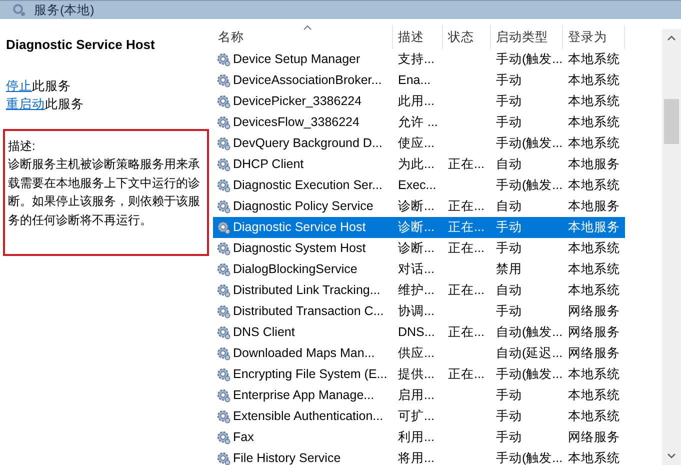  What do you see at coordinates (296, 59) in the screenshot?
I see `service-name: Device Setup Manager` at bounding box center [296, 59].